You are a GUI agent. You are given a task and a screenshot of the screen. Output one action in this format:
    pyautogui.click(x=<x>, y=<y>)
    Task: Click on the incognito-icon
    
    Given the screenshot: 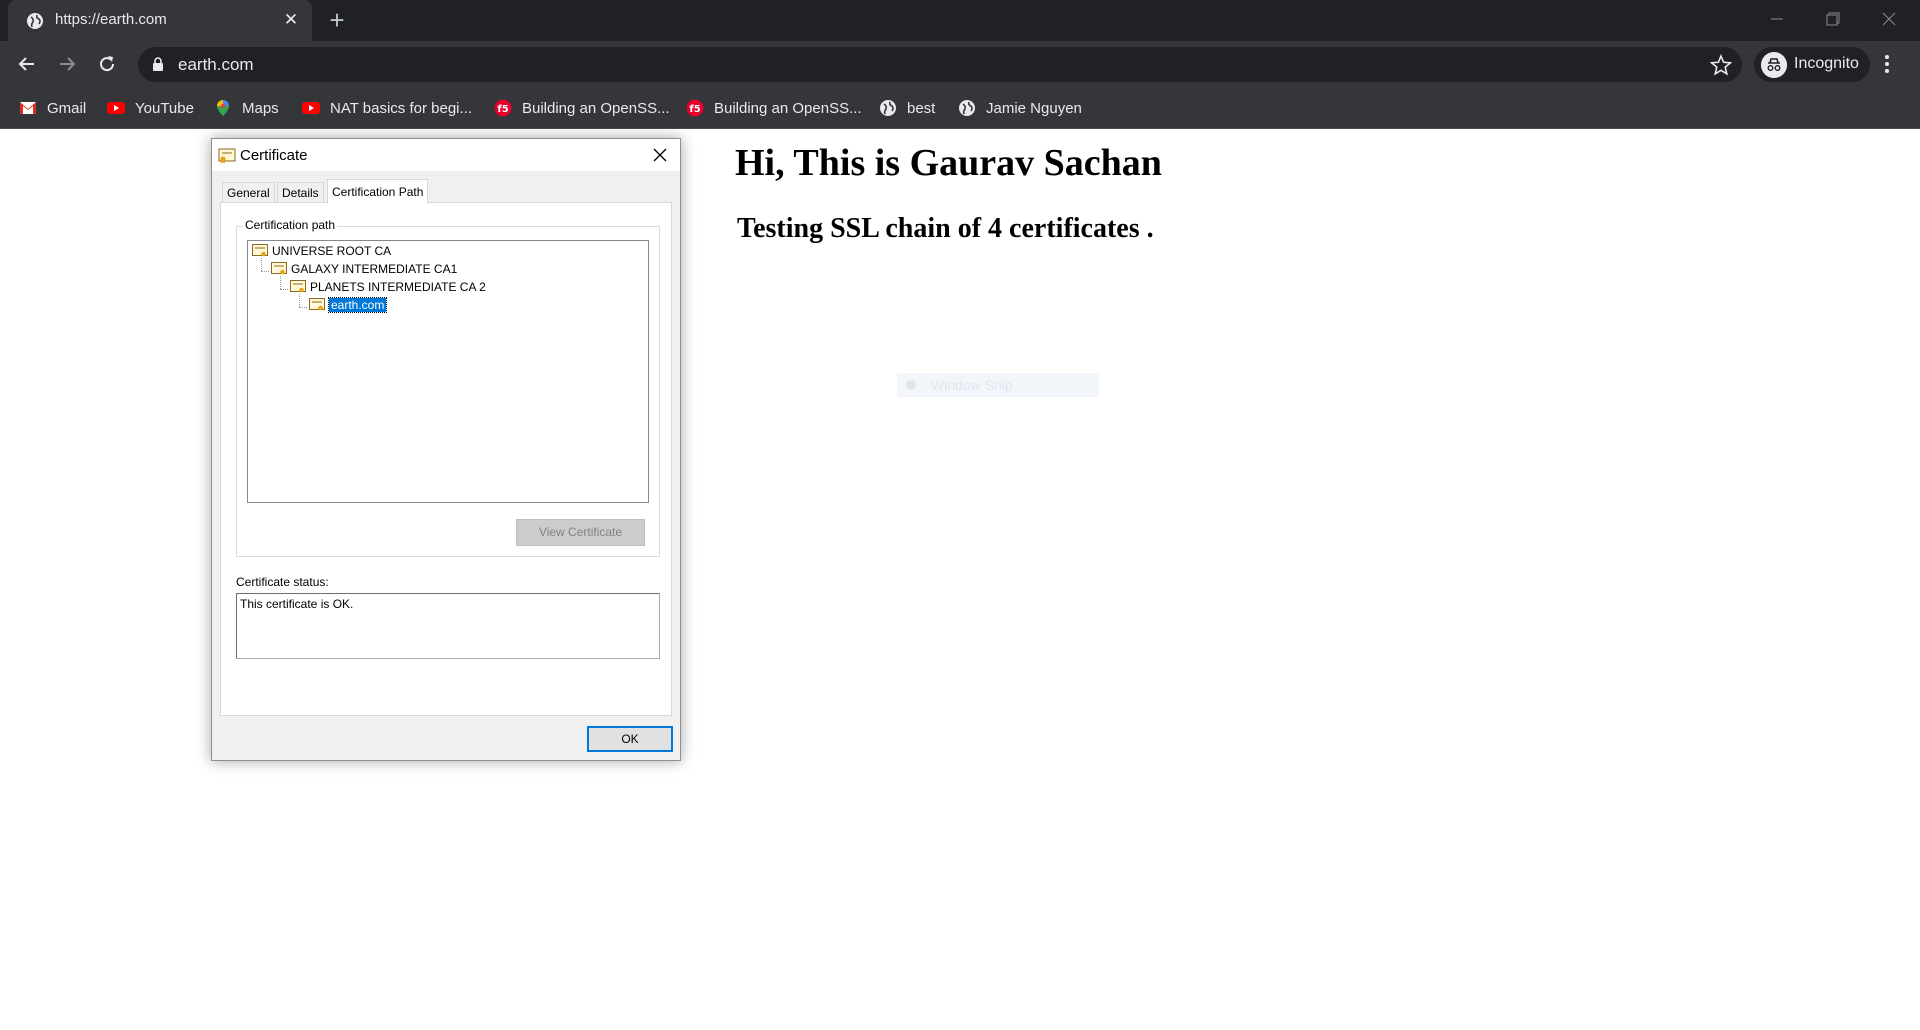 What is the action you would take?
    pyautogui.click(x=1774, y=65)
    